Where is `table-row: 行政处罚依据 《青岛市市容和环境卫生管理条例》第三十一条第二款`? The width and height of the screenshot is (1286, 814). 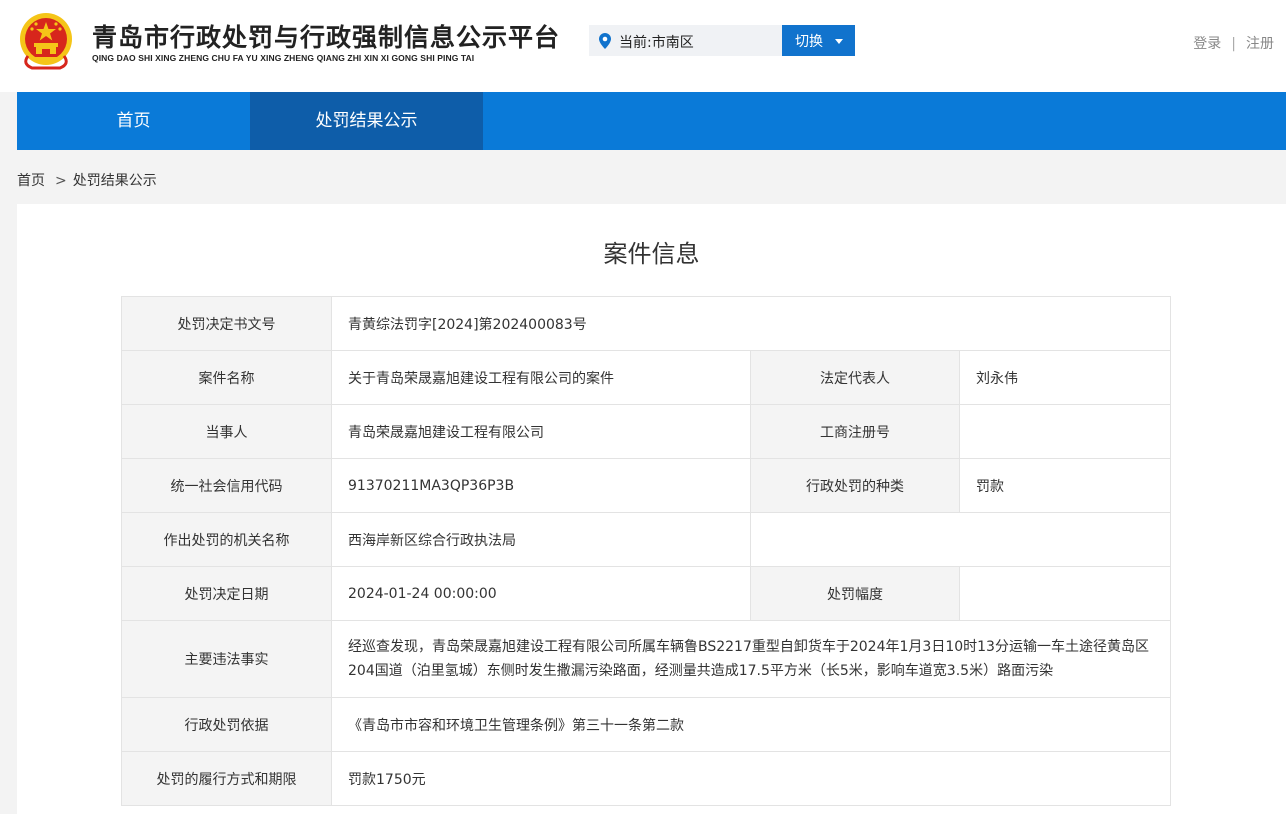 table-row: 行政处罚依据 《青岛市市容和环境卫生管理条例》第三十一条第二款 is located at coordinates (646, 724).